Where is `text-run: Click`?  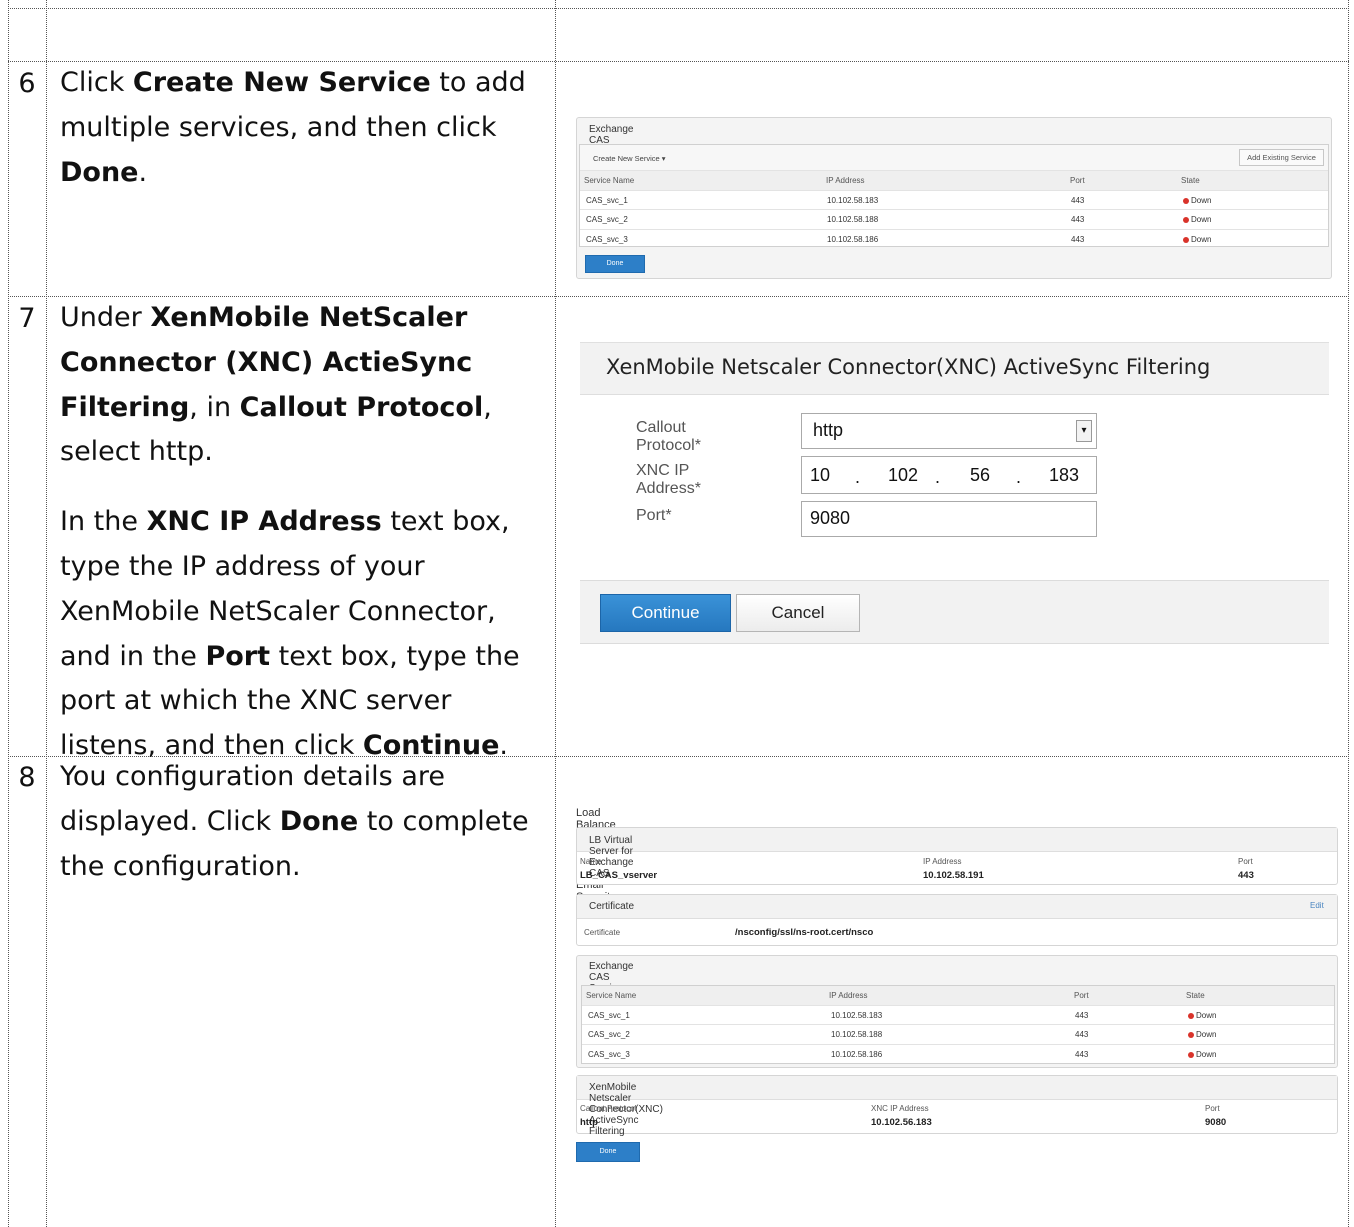 text-run: Click is located at coordinates (96, 82).